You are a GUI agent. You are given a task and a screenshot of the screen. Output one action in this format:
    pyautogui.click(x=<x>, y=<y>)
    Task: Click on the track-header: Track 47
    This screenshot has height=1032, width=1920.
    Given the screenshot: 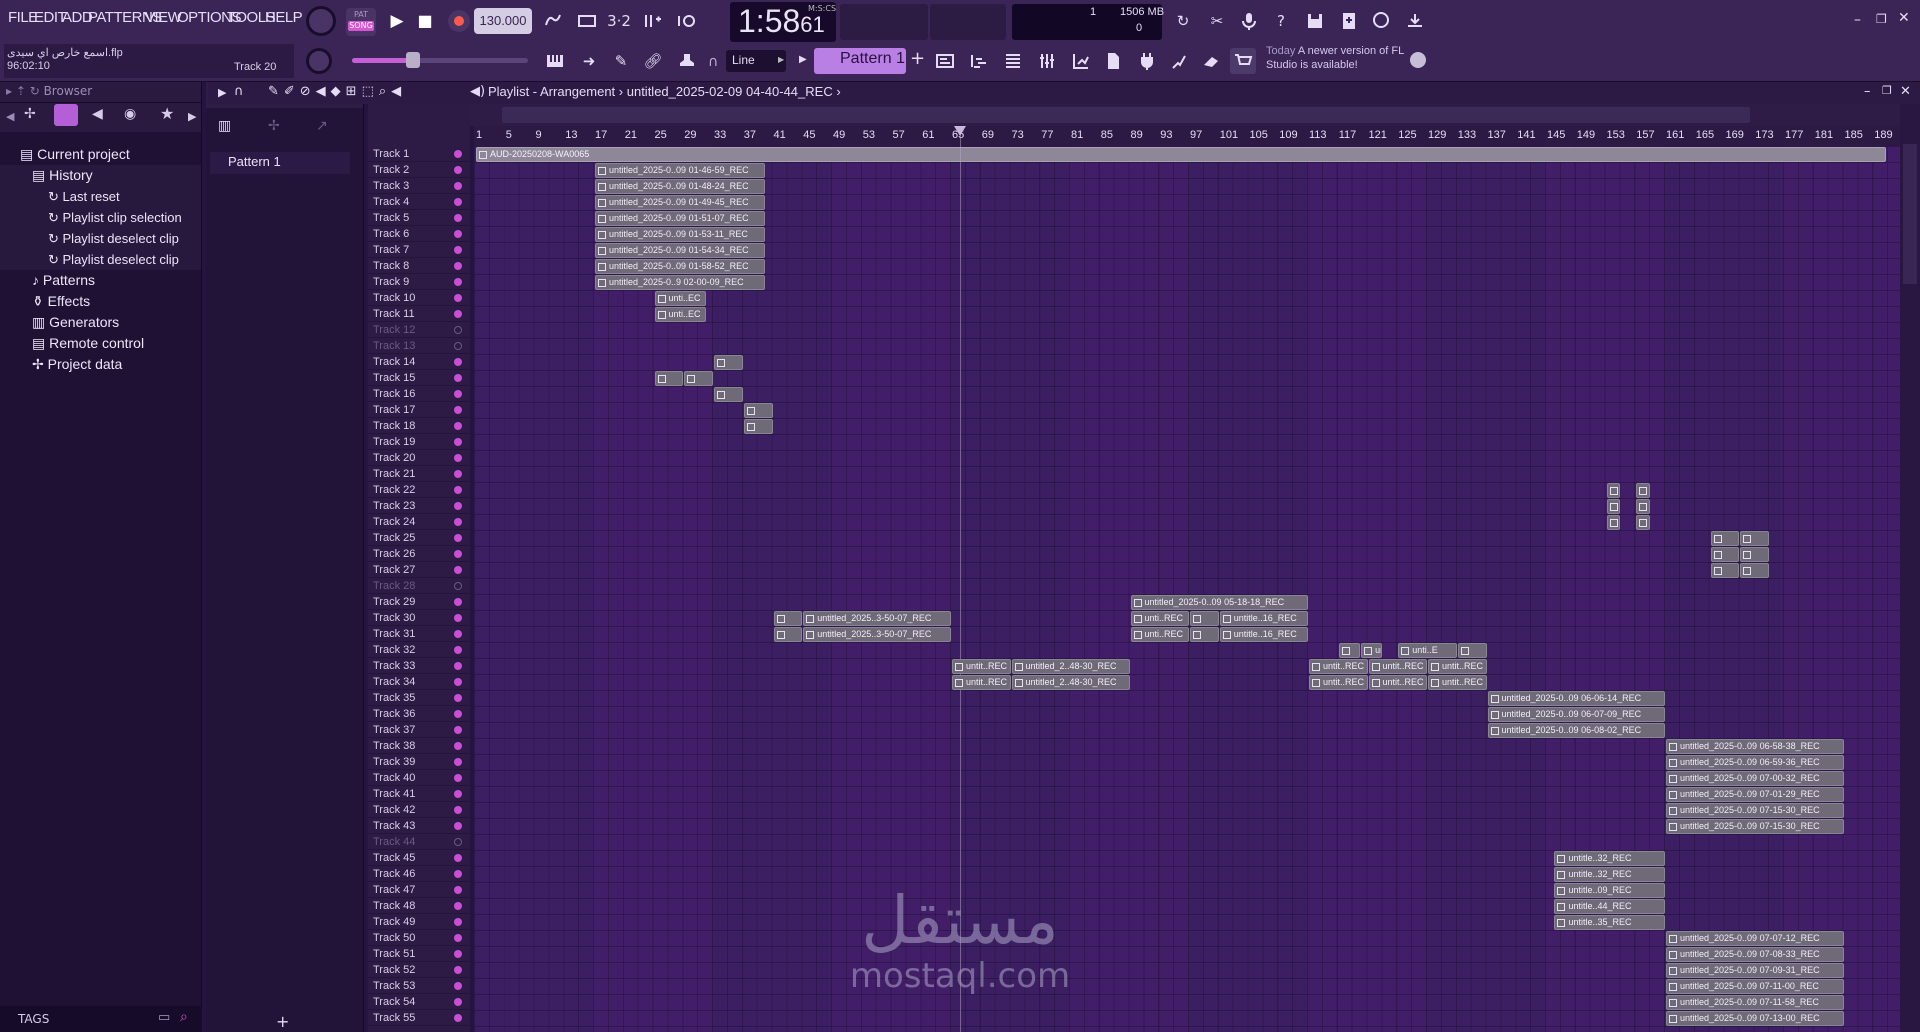 What is the action you would take?
    pyautogui.click(x=419, y=890)
    